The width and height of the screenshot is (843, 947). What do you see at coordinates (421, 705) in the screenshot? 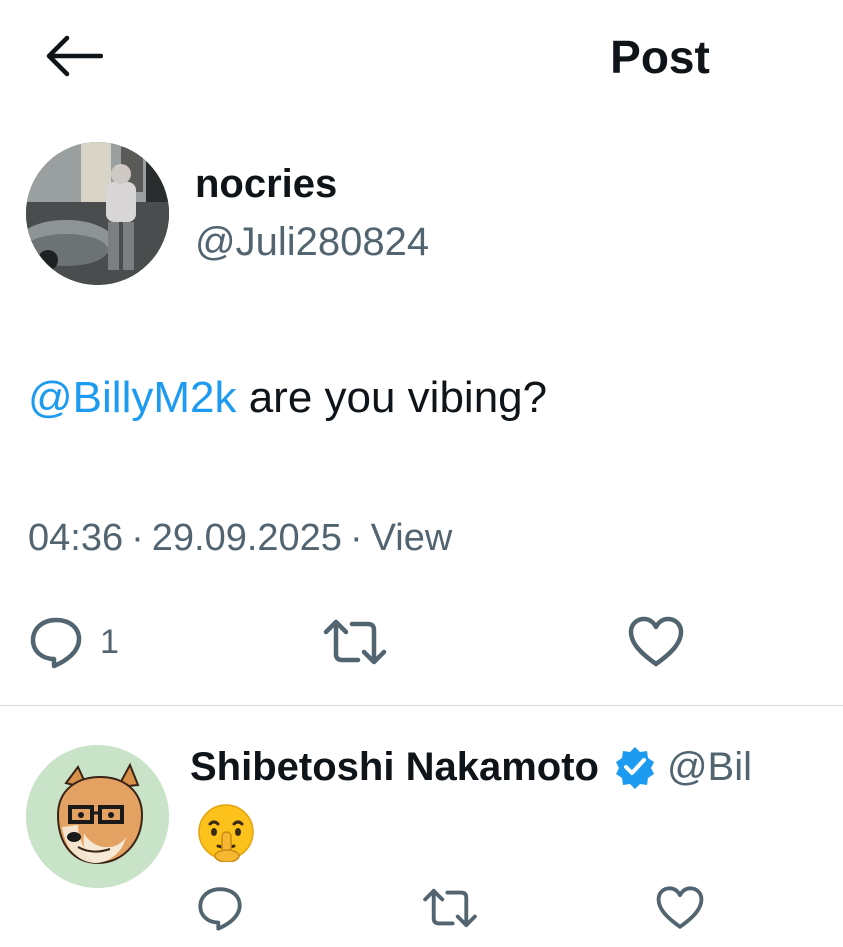
I see `divider` at bounding box center [421, 705].